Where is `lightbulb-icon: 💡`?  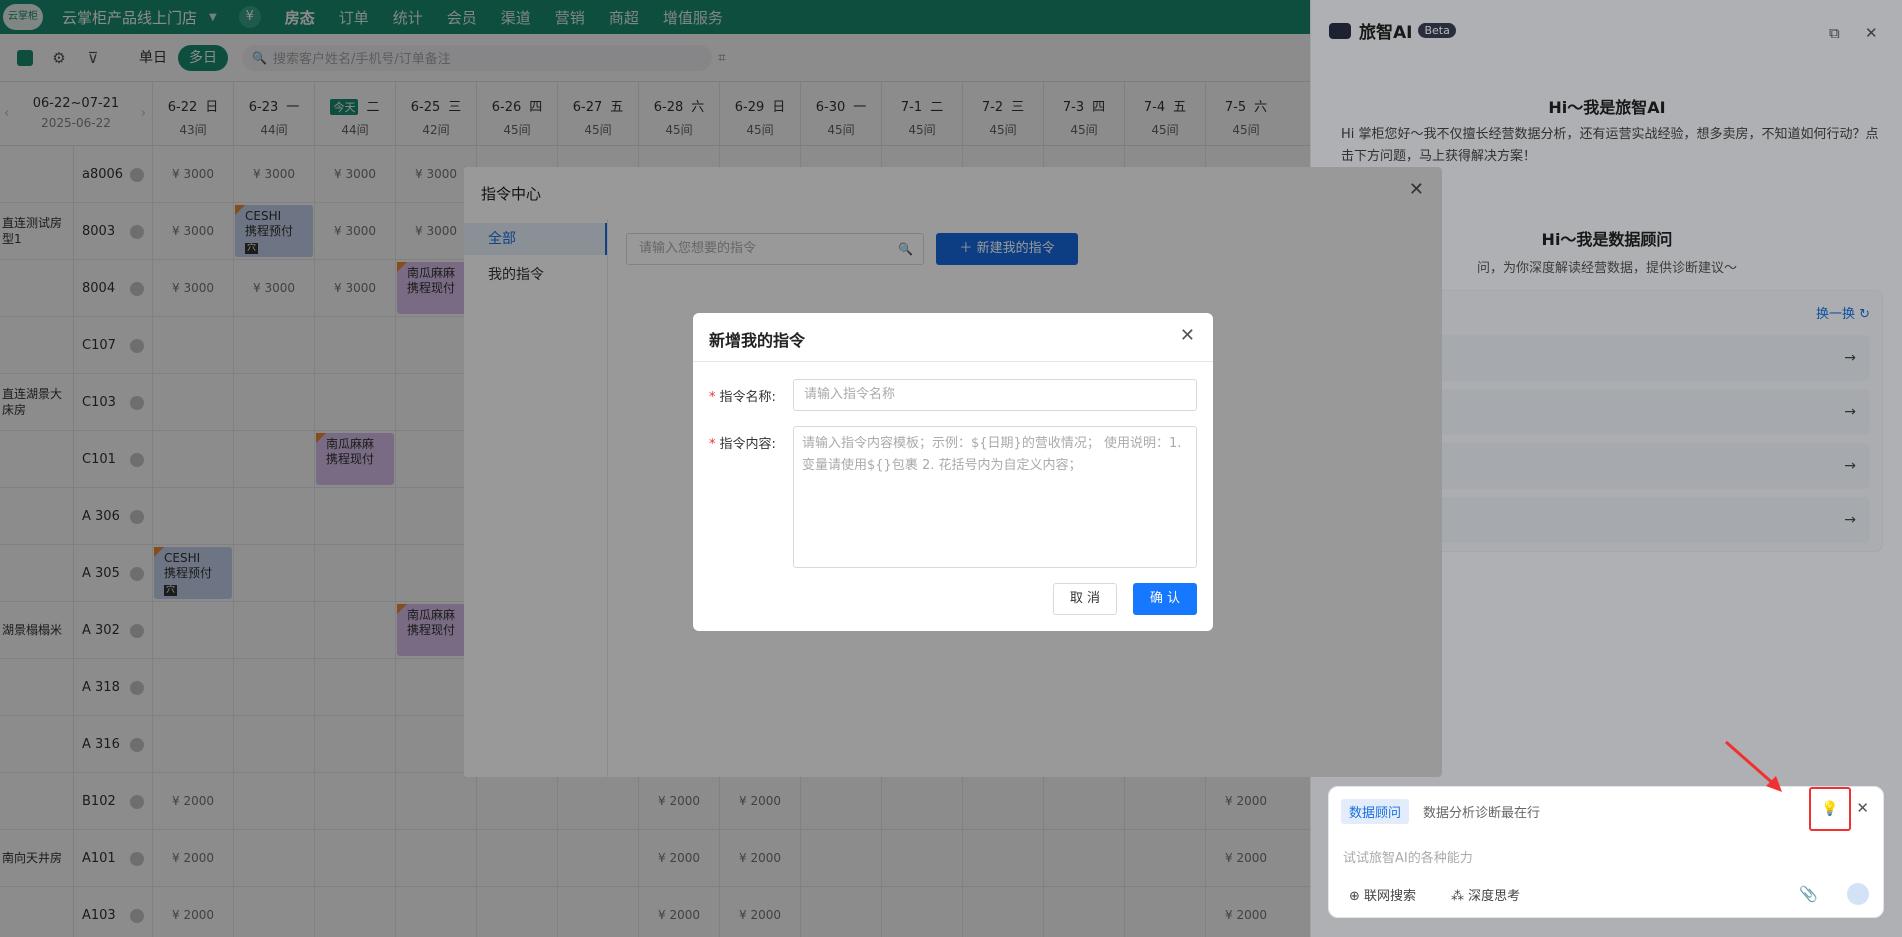
lightbulb-icon: 💡 is located at coordinates (1830, 809).